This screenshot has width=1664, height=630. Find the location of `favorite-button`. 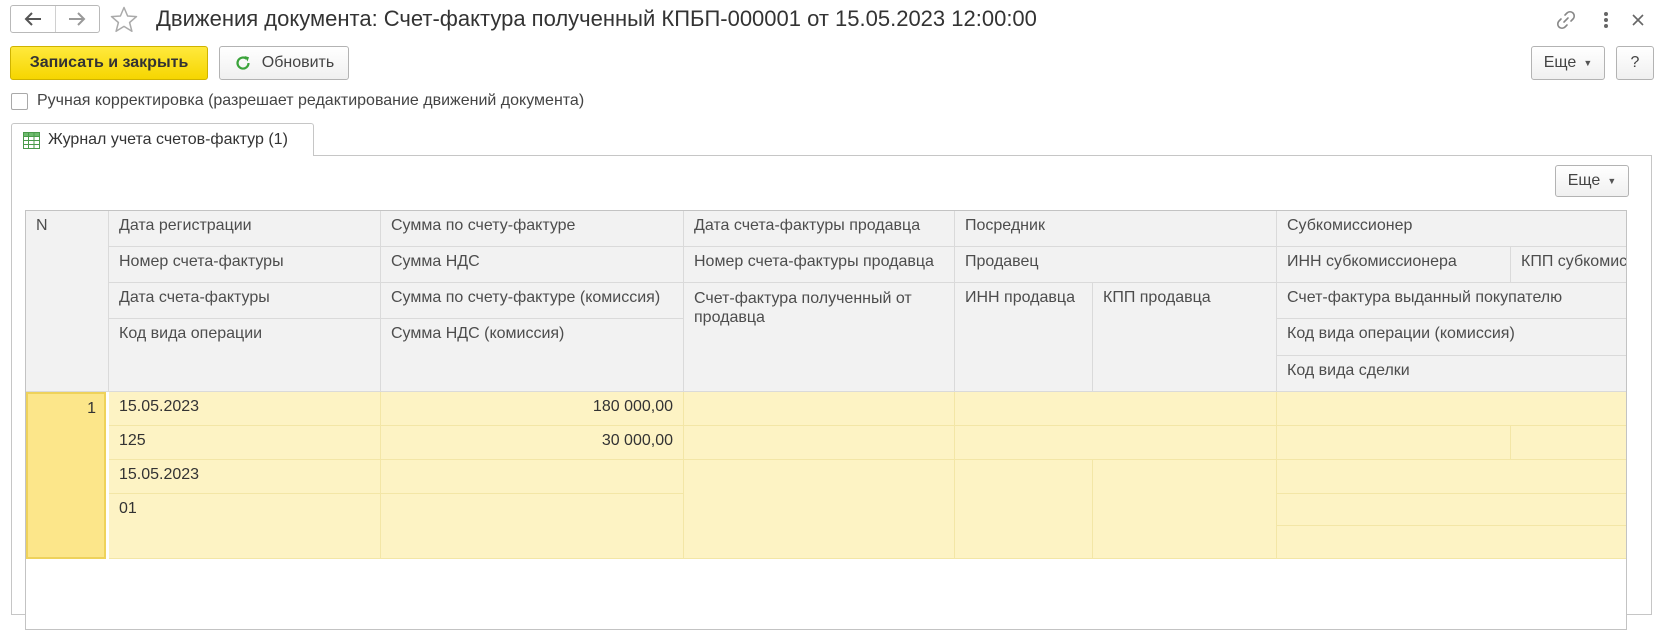

favorite-button is located at coordinates (124, 22).